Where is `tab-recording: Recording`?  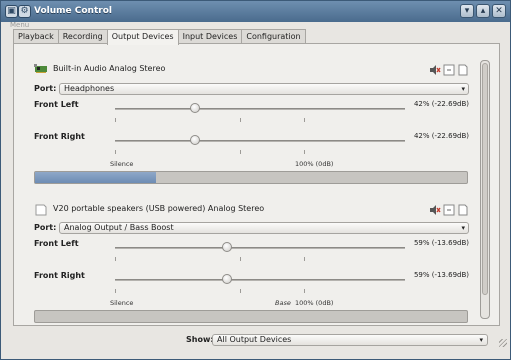
tab-recording: Recording is located at coordinates (82, 36).